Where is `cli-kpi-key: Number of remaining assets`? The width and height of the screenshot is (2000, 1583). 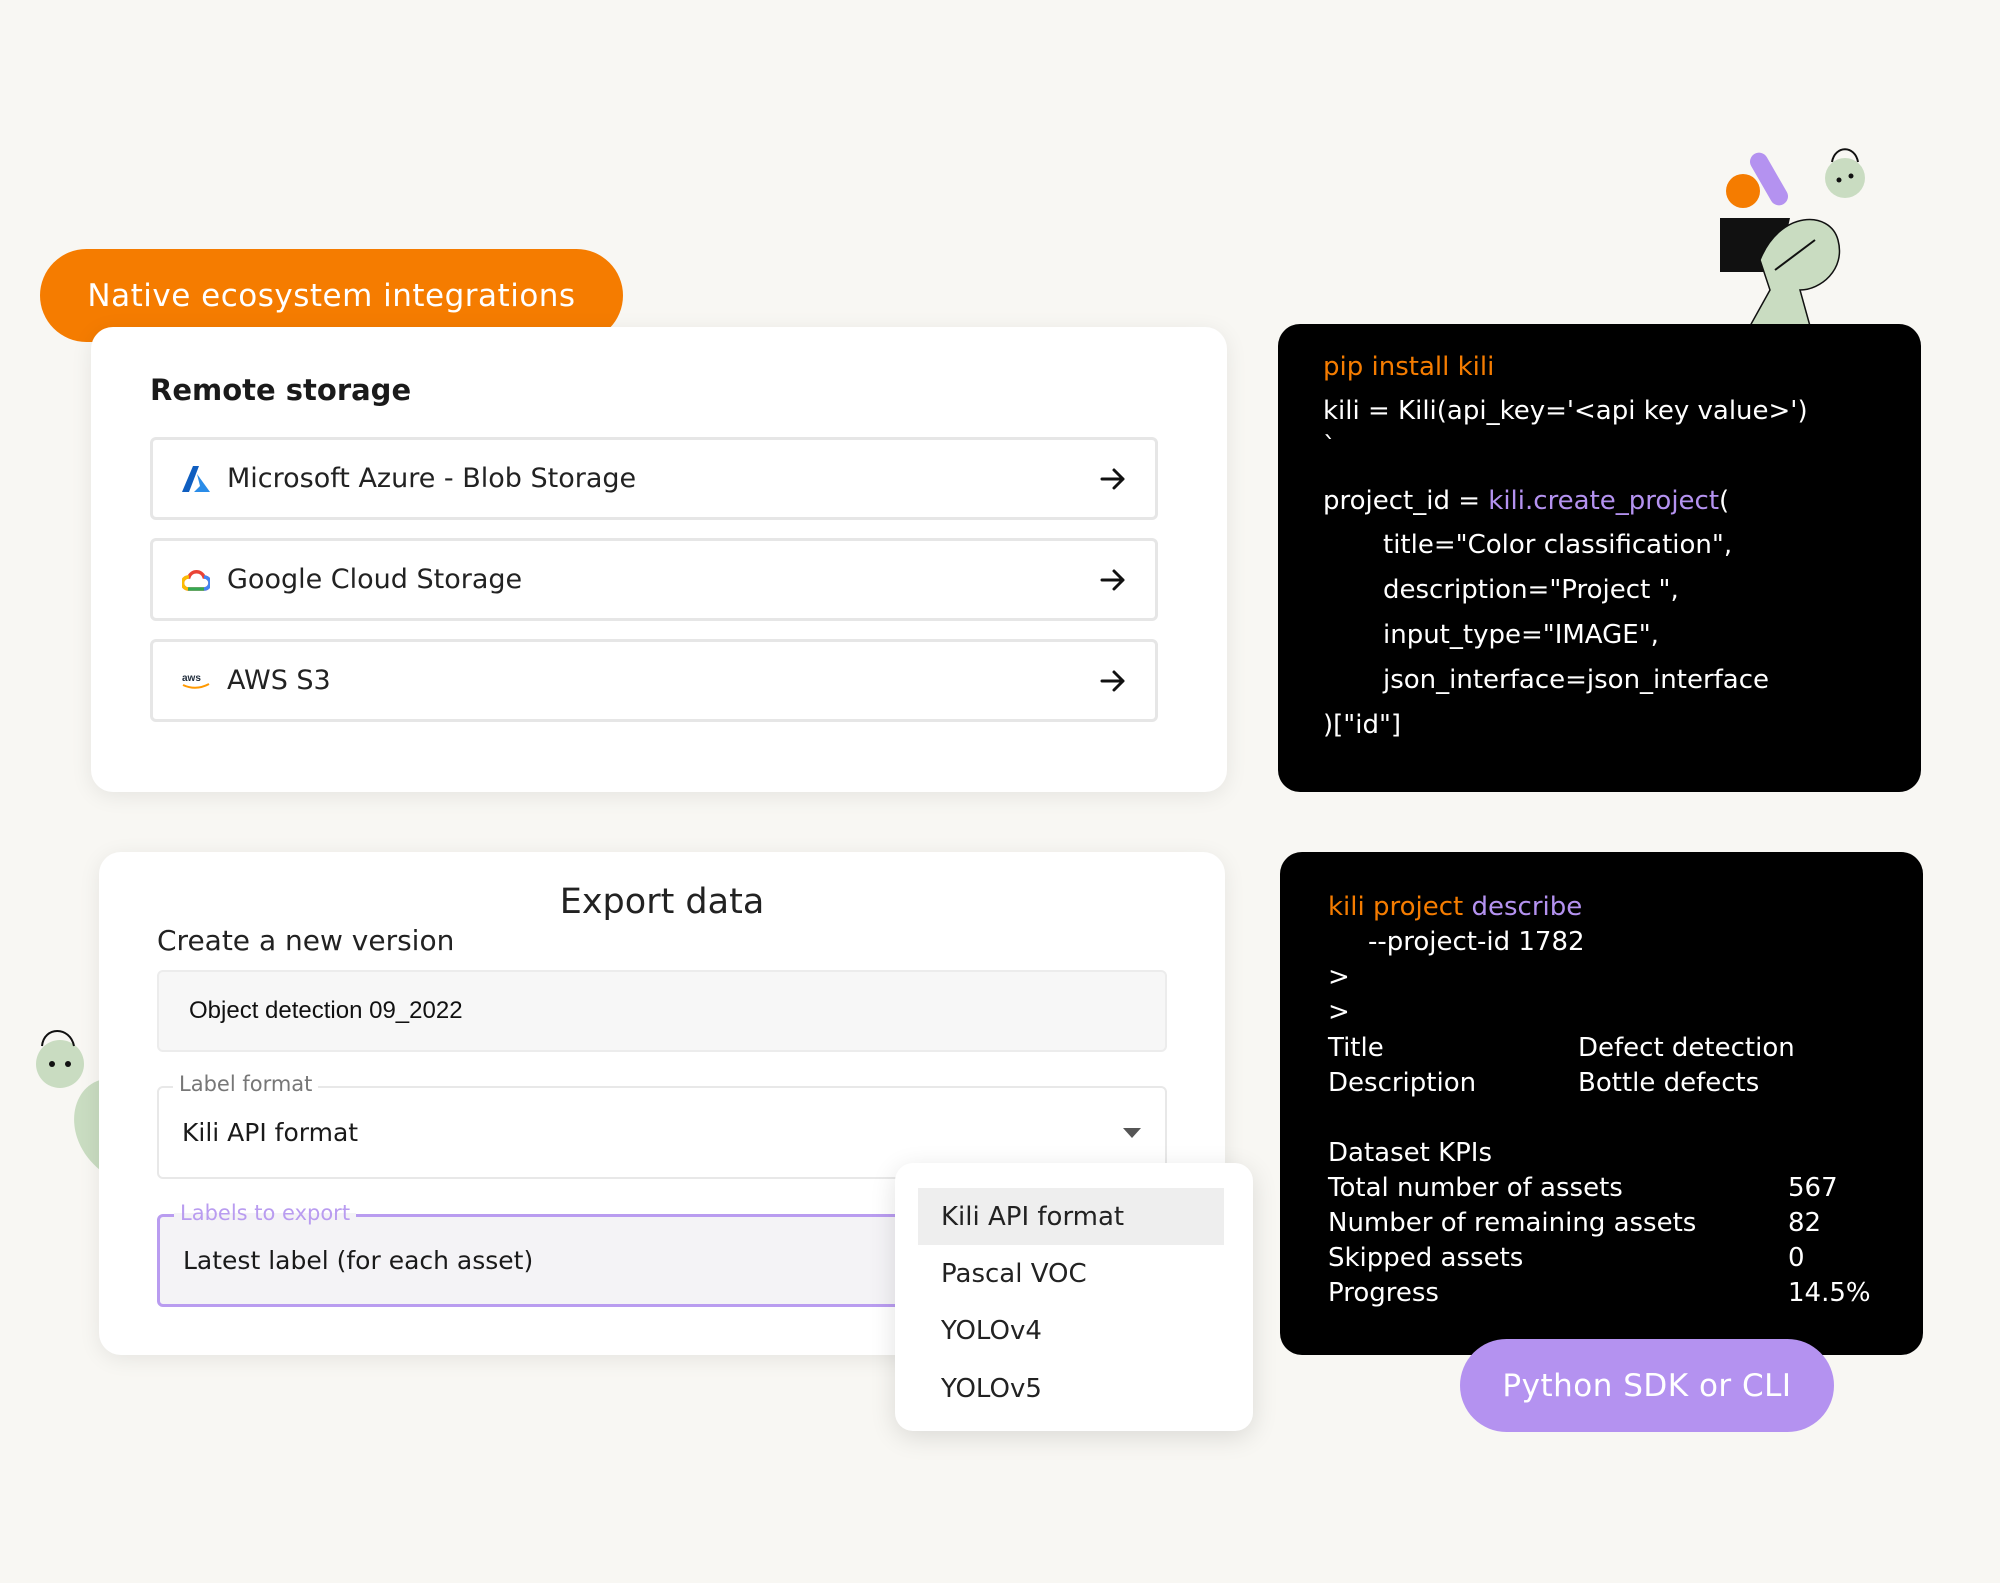 cli-kpi-key: Number of remaining assets is located at coordinates (1512, 1223).